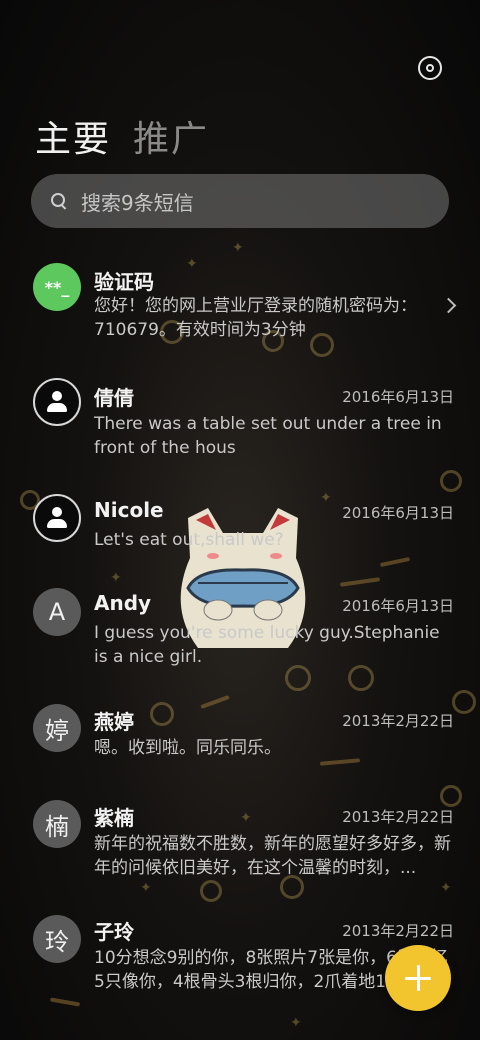 The image size is (480, 1040). What do you see at coordinates (57, 612) in the screenshot?
I see `avatar: A` at bounding box center [57, 612].